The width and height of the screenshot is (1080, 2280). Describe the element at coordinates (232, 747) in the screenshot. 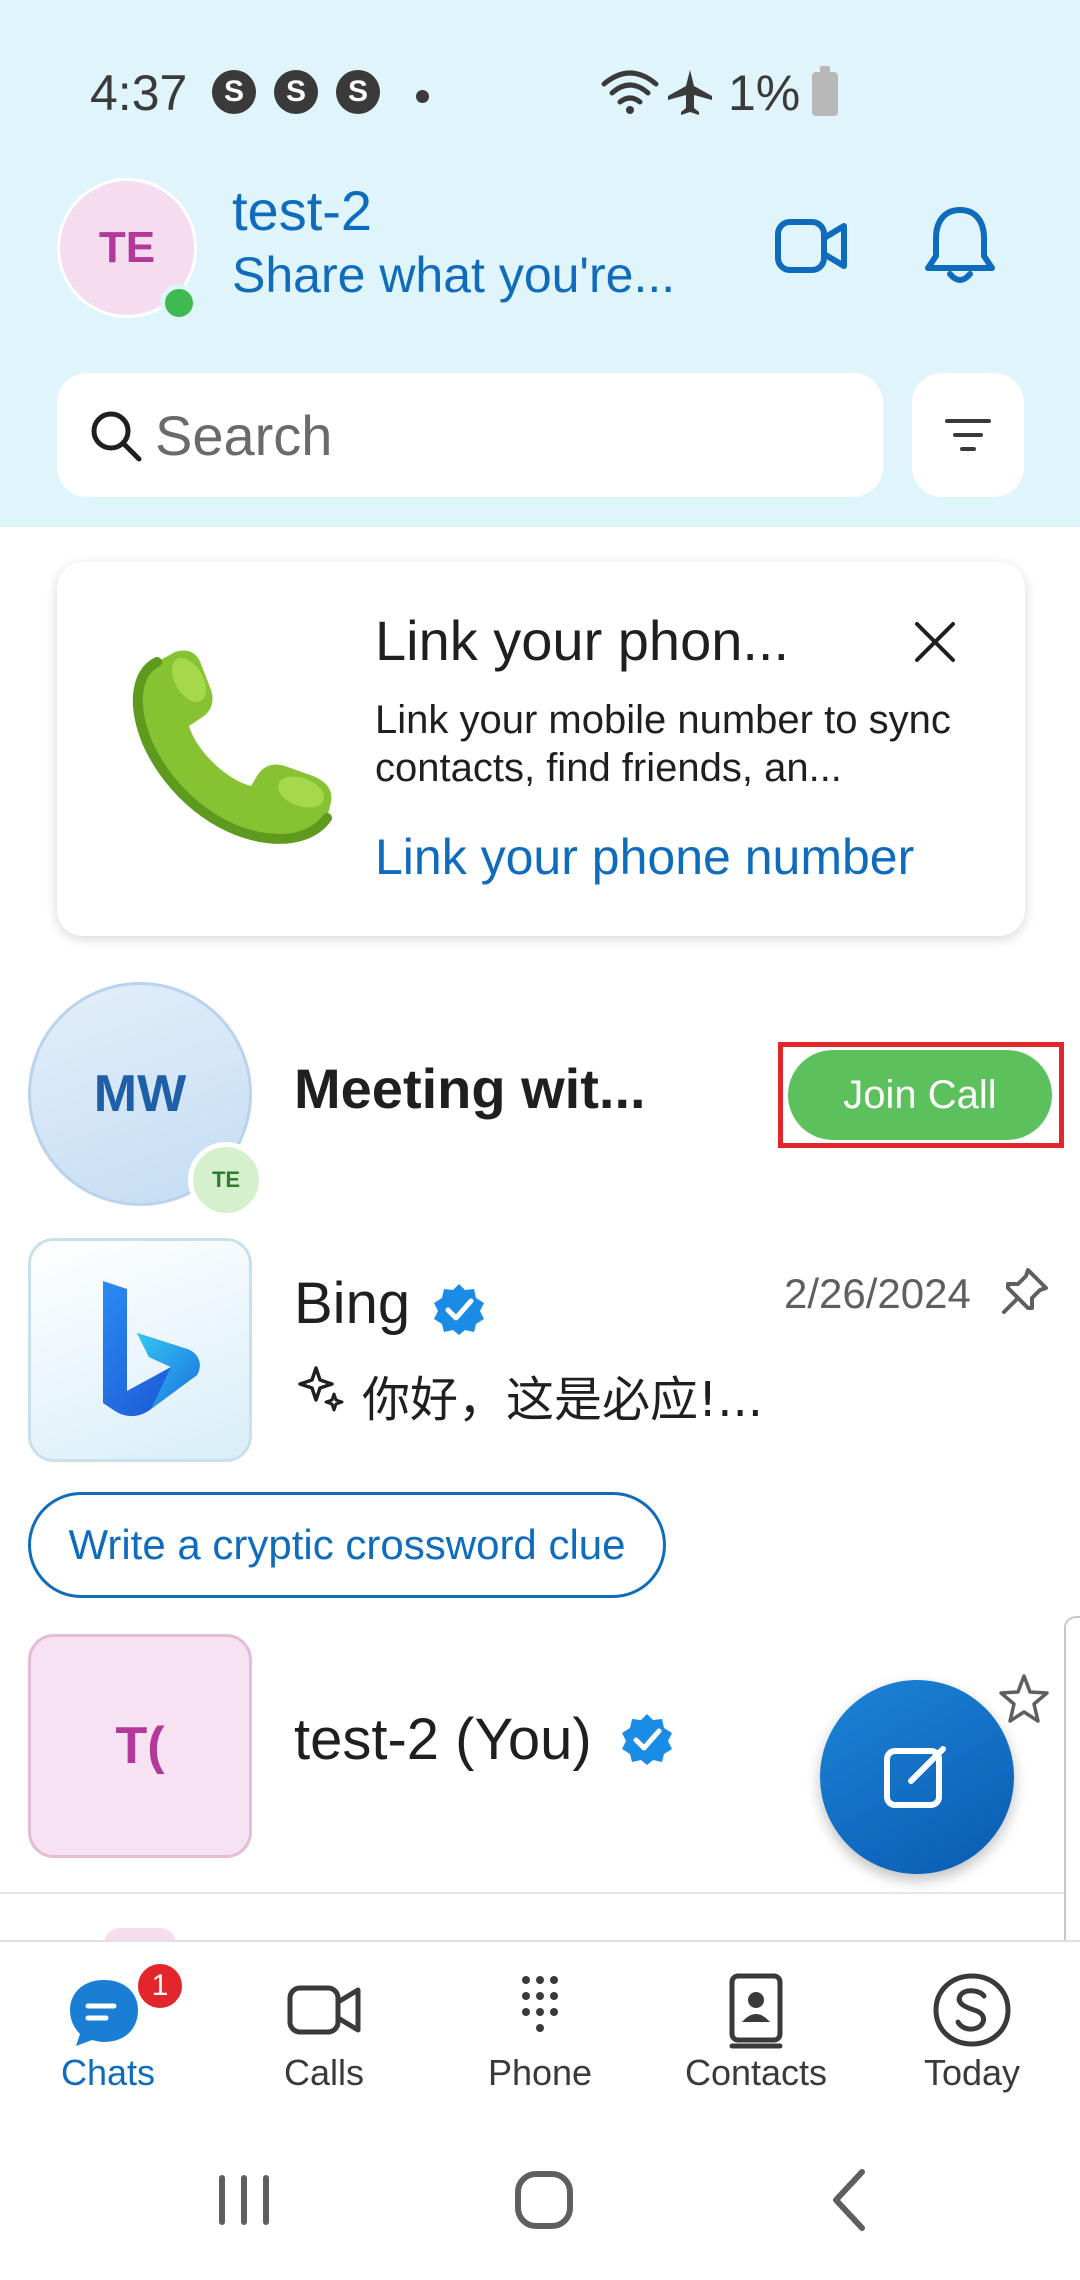

I see `phone-handset-icon` at that location.